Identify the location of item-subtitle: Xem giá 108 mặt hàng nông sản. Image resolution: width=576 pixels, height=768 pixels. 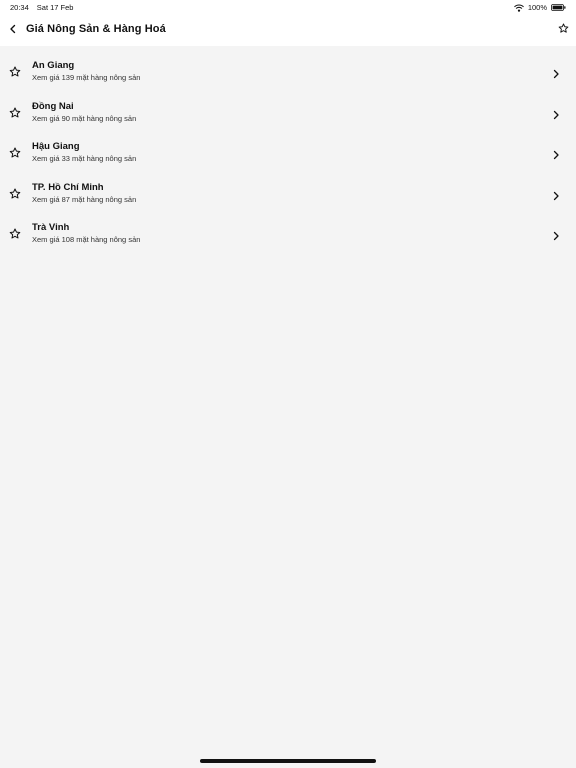
(86, 240).